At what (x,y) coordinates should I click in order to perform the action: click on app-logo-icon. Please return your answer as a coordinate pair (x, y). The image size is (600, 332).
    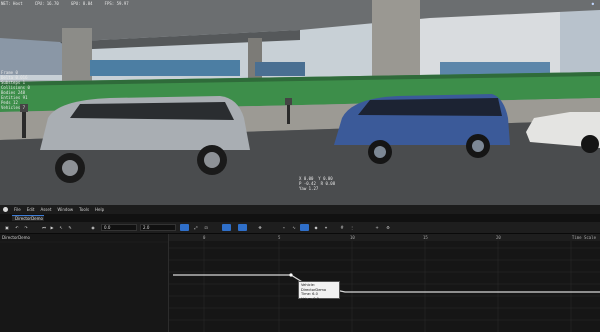
    Looking at the image, I should click on (5, 209).